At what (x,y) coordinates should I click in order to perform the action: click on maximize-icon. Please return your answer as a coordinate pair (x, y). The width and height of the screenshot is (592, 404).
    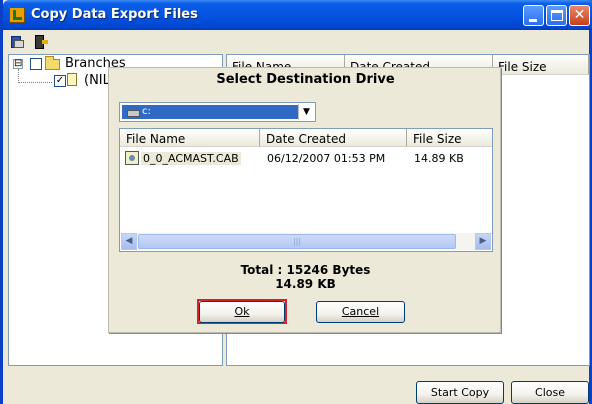
    Looking at the image, I should click on (557, 15).